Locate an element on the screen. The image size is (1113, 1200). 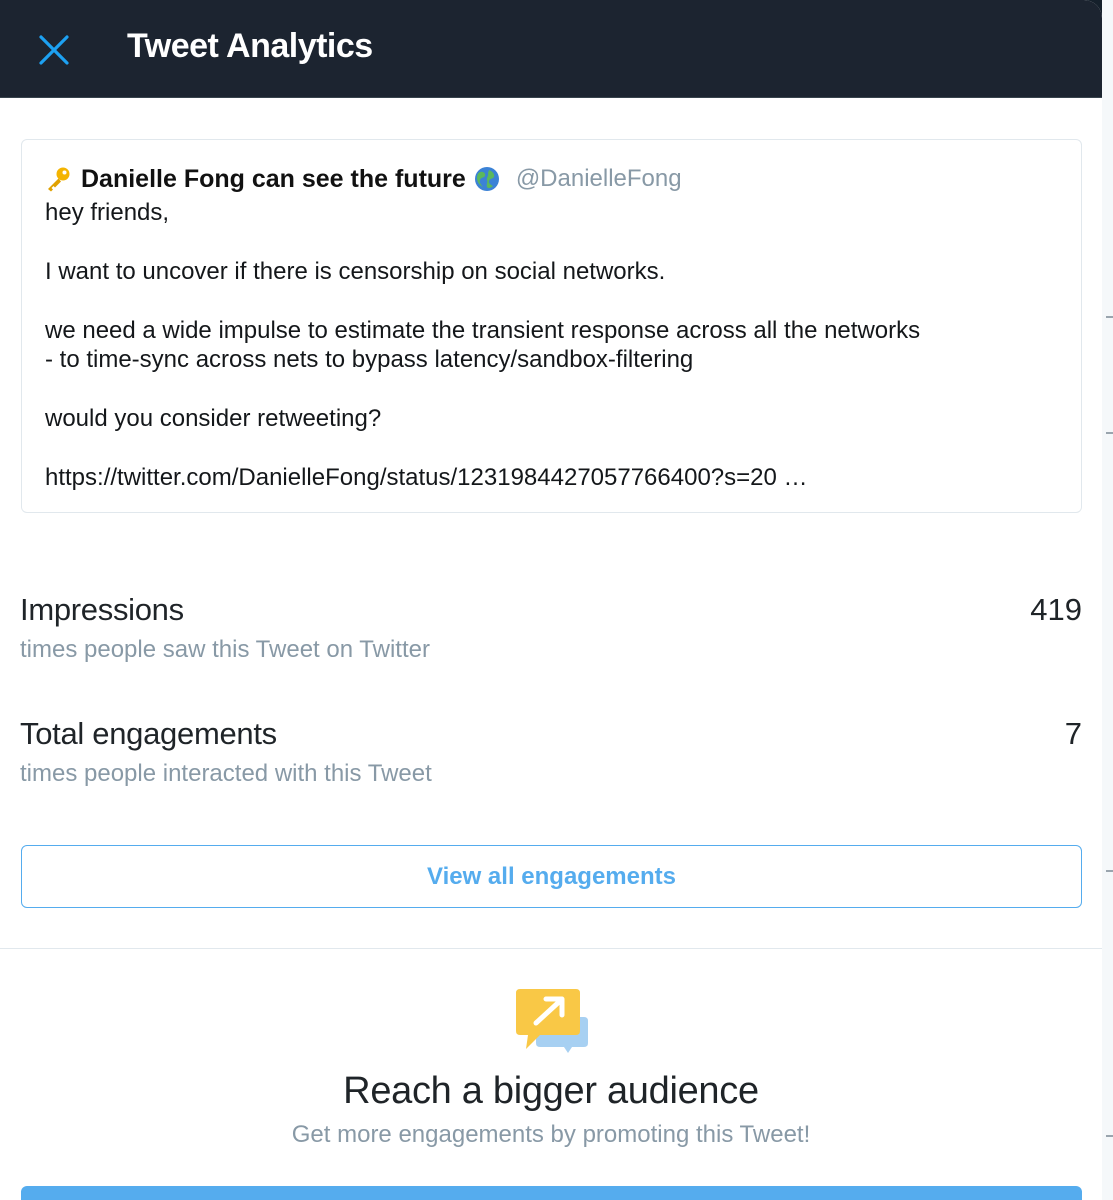
metric-value: 7 is located at coordinates (1073, 733).